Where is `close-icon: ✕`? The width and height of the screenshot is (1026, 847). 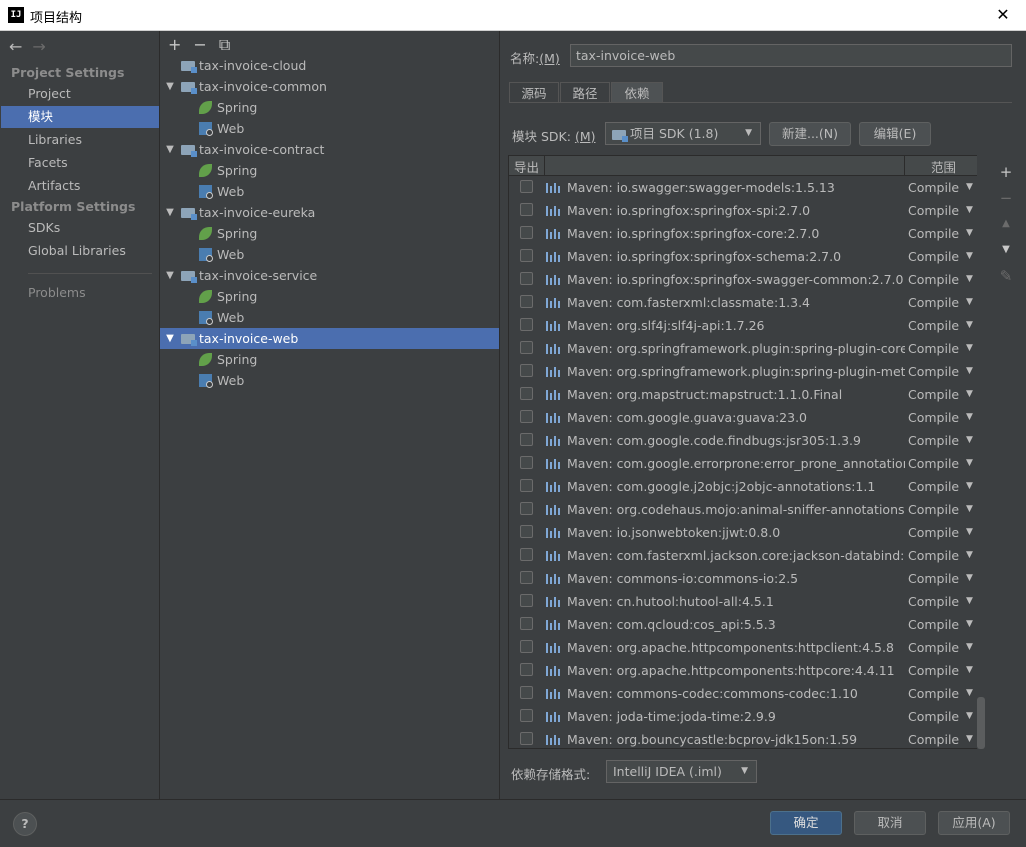
close-icon: ✕ is located at coordinates (1003, 15).